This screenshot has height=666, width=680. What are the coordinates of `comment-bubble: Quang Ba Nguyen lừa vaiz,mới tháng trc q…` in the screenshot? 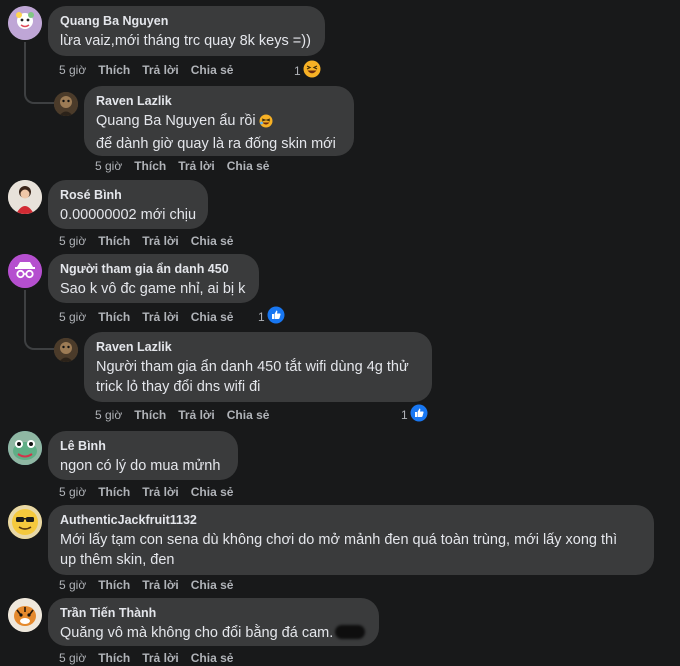 It's located at (186, 31).